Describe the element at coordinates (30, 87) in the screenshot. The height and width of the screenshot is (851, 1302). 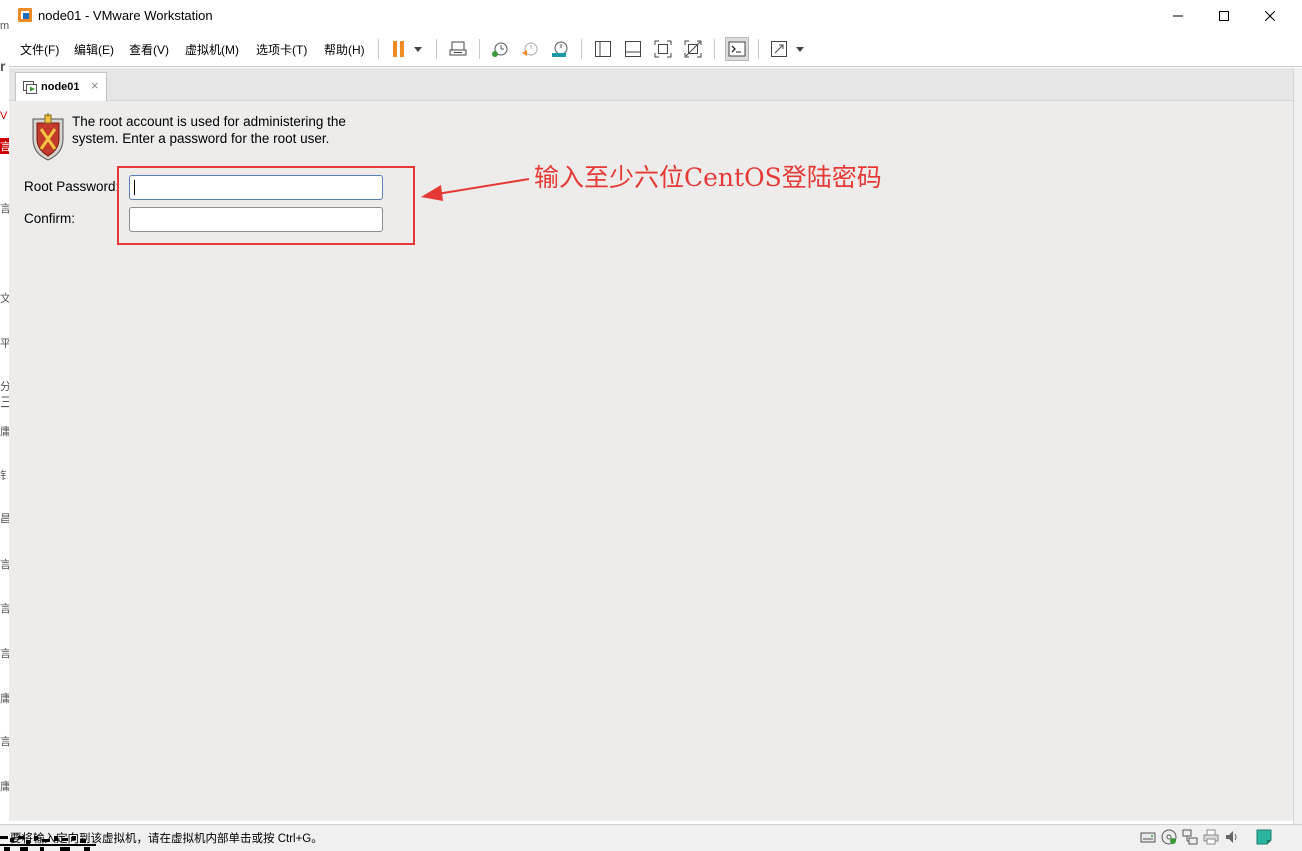
I see `vm-running-icon` at that location.